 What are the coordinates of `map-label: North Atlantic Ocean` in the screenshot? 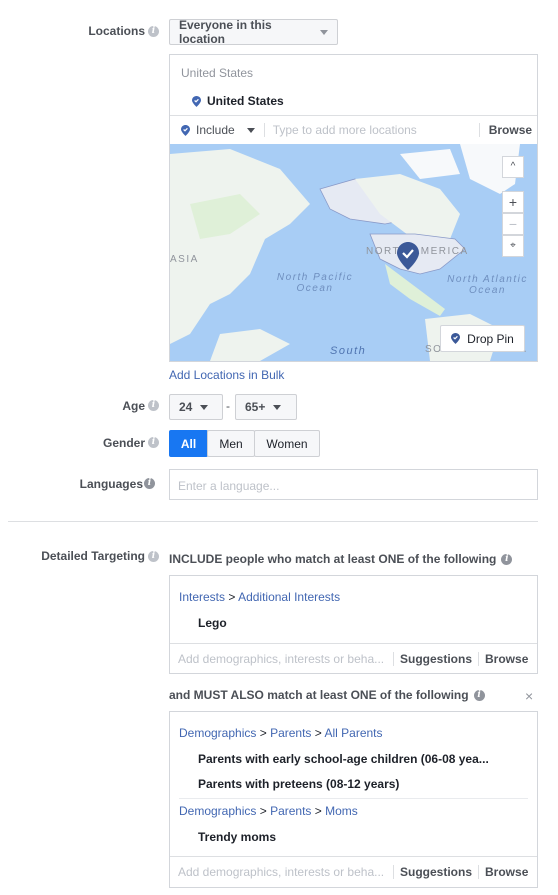 It's located at (487, 285).